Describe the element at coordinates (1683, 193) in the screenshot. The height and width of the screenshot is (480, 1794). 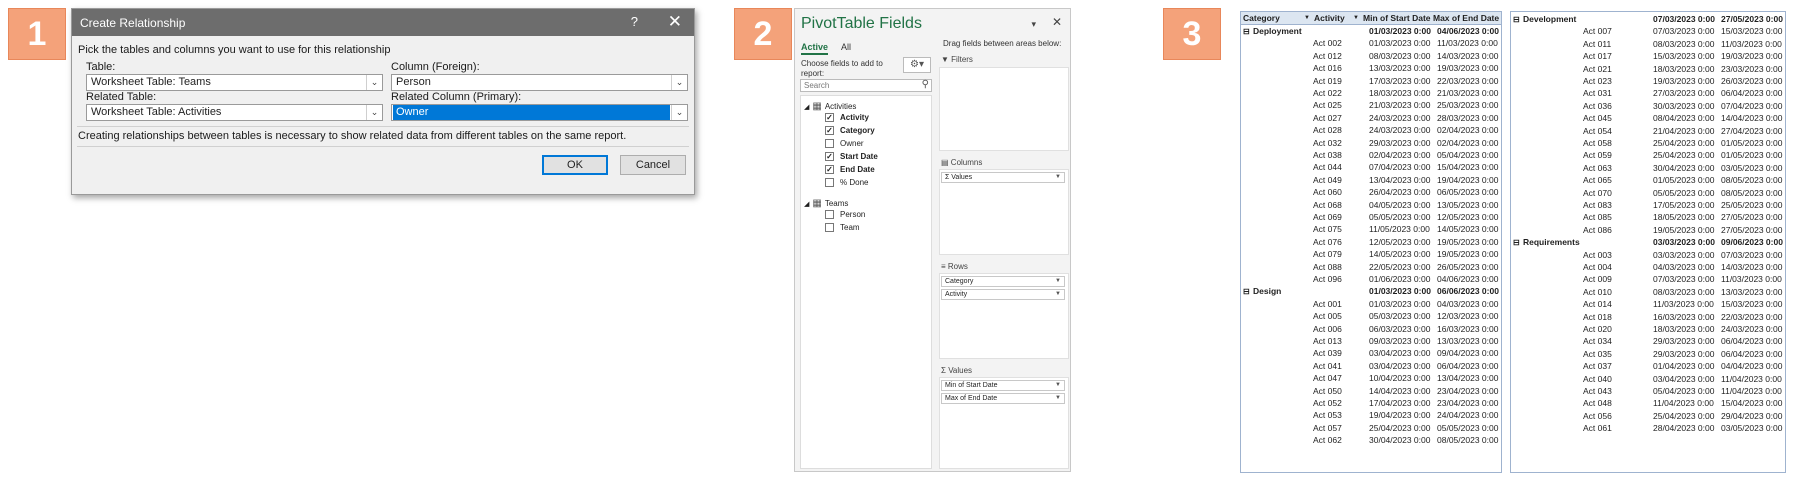
I see `min-start-date: 05/05/2023 0:00` at that location.